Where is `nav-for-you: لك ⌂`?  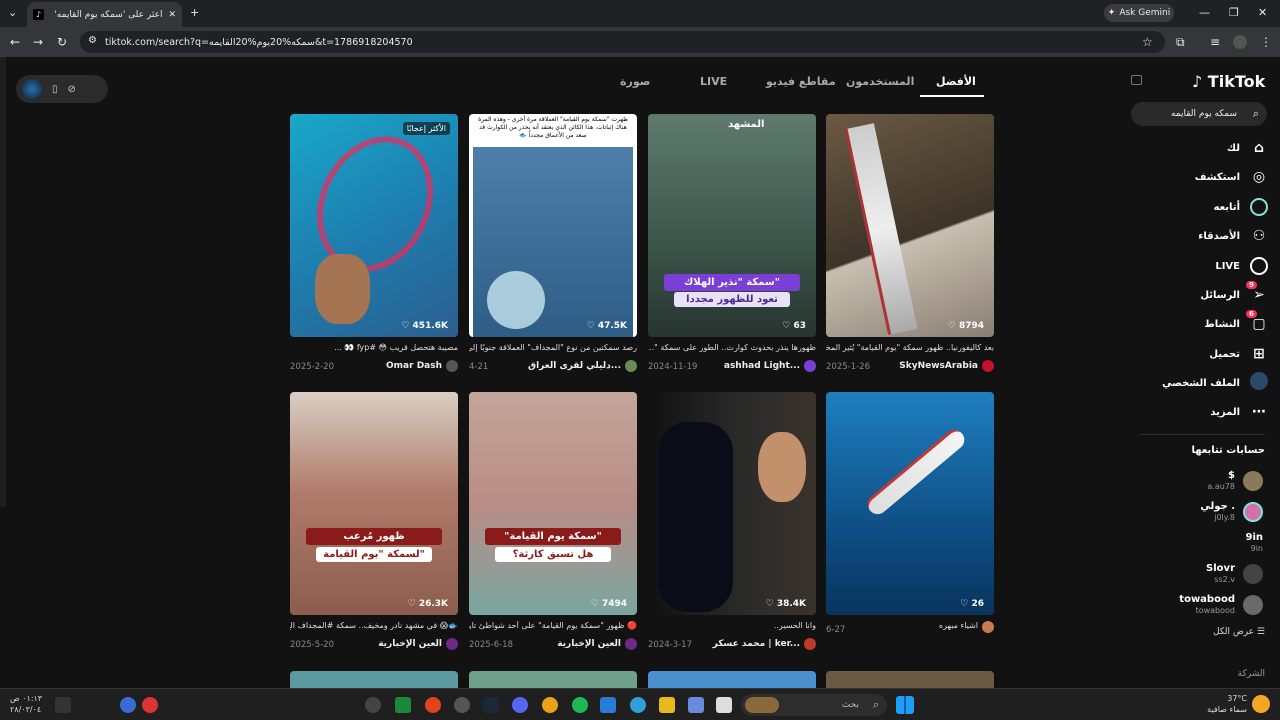 nav-for-you: لك ⌂ is located at coordinates (1204, 148).